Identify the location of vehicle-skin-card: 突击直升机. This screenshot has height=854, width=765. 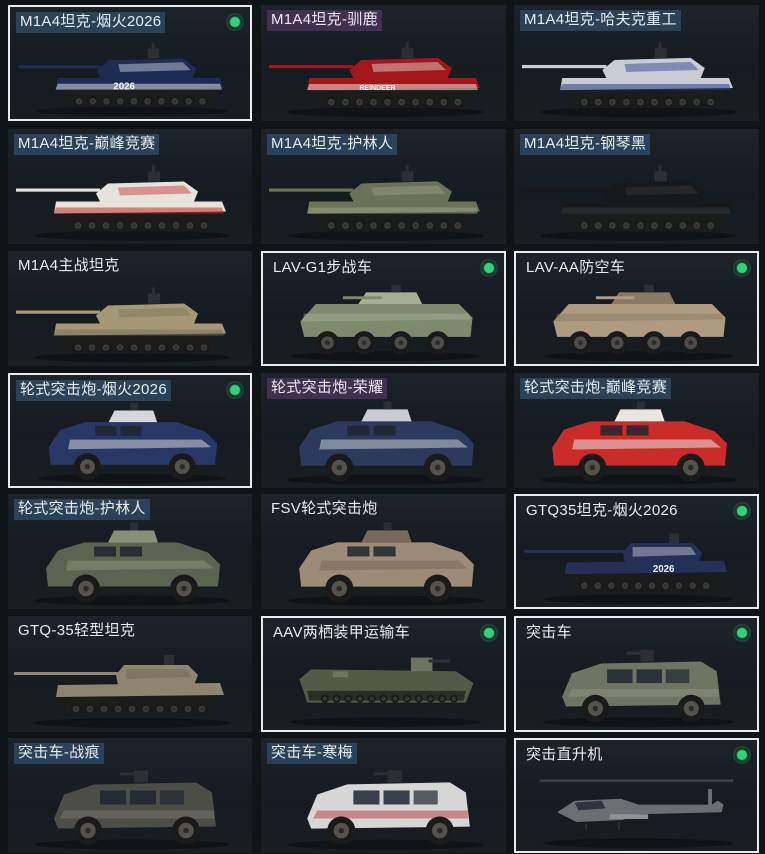
(636, 795).